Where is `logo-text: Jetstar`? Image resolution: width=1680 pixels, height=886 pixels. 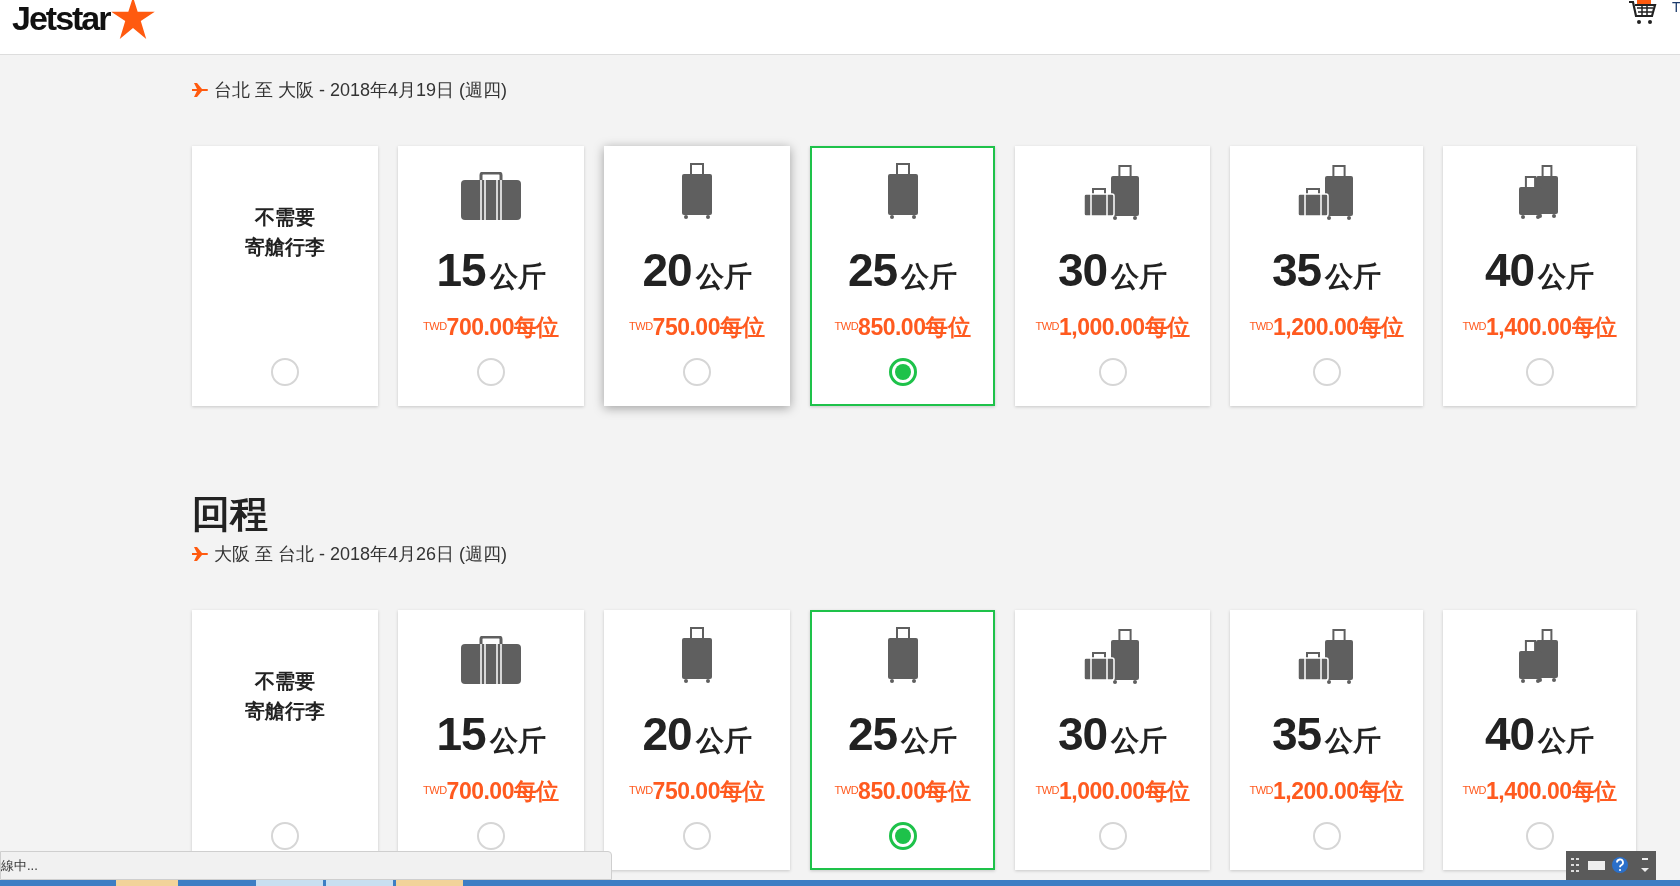 logo-text: Jetstar is located at coordinates (61, 18).